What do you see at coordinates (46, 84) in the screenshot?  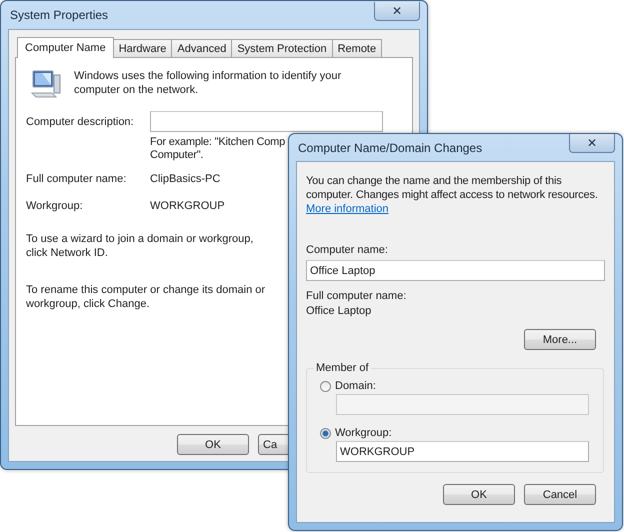 I see `computer-icon` at bounding box center [46, 84].